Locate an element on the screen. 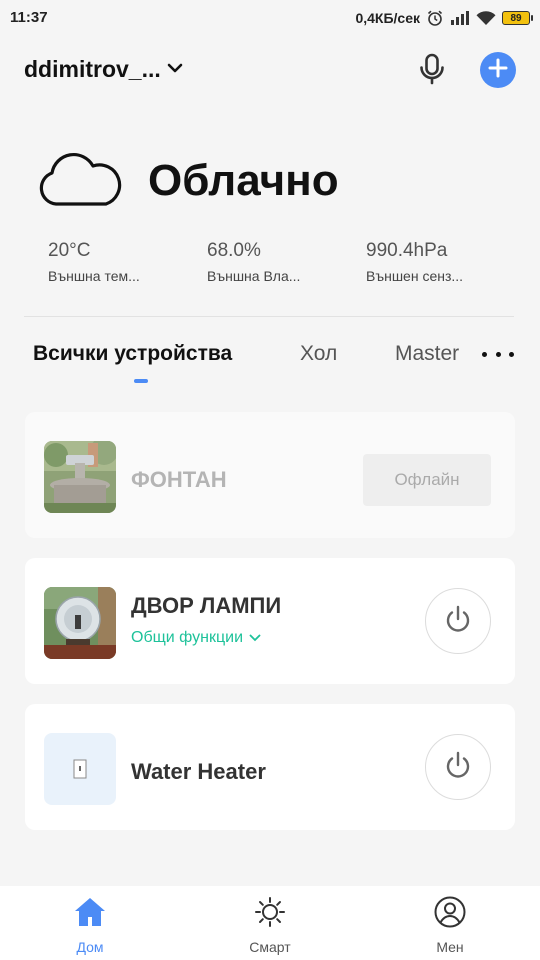 Image resolution: width=540 pixels, height=960 pixels. status-indicators: 0,4КБ/сек 89 is located at coordinates (444, 18).